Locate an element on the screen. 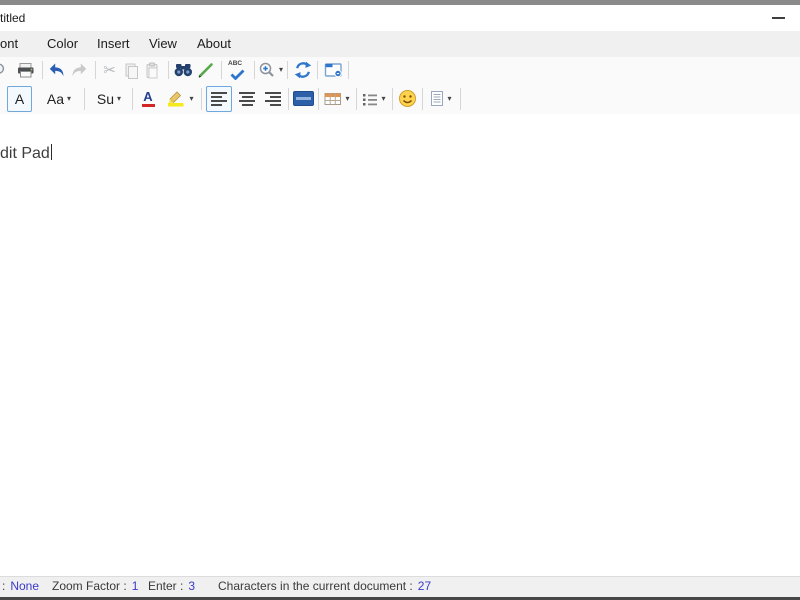  undo-icon is located at coordinates (56, 70).